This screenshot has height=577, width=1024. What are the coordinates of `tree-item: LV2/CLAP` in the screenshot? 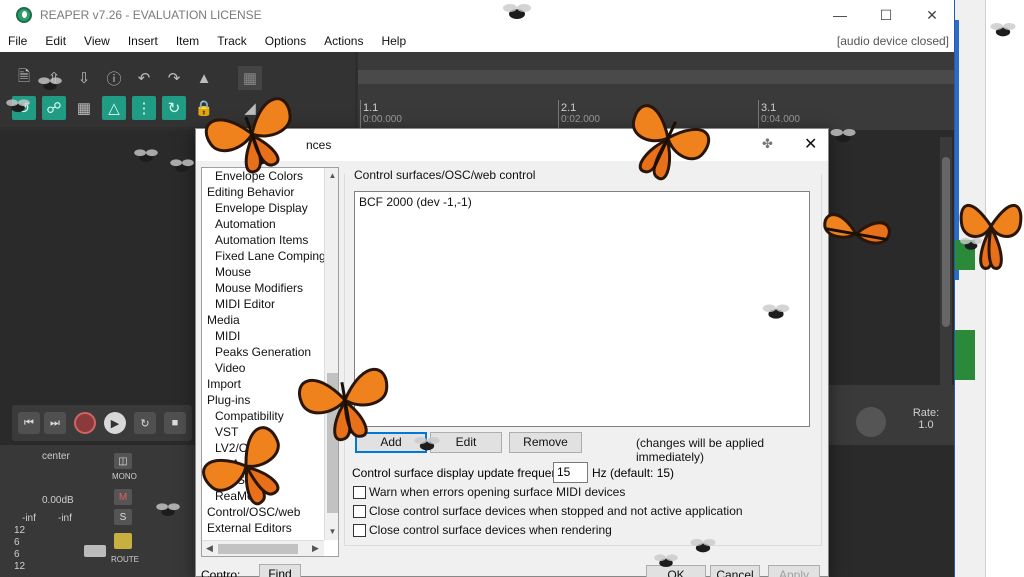 It's located at (270, 448).